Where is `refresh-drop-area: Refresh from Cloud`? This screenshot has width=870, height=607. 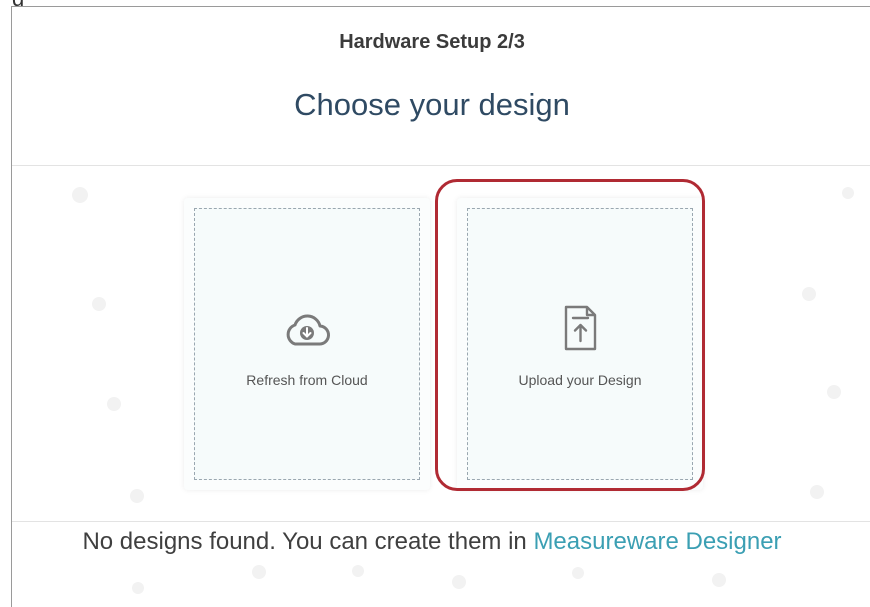 refresh-drop-area: Refresh from Cloud is located at coordinates (307, 344).